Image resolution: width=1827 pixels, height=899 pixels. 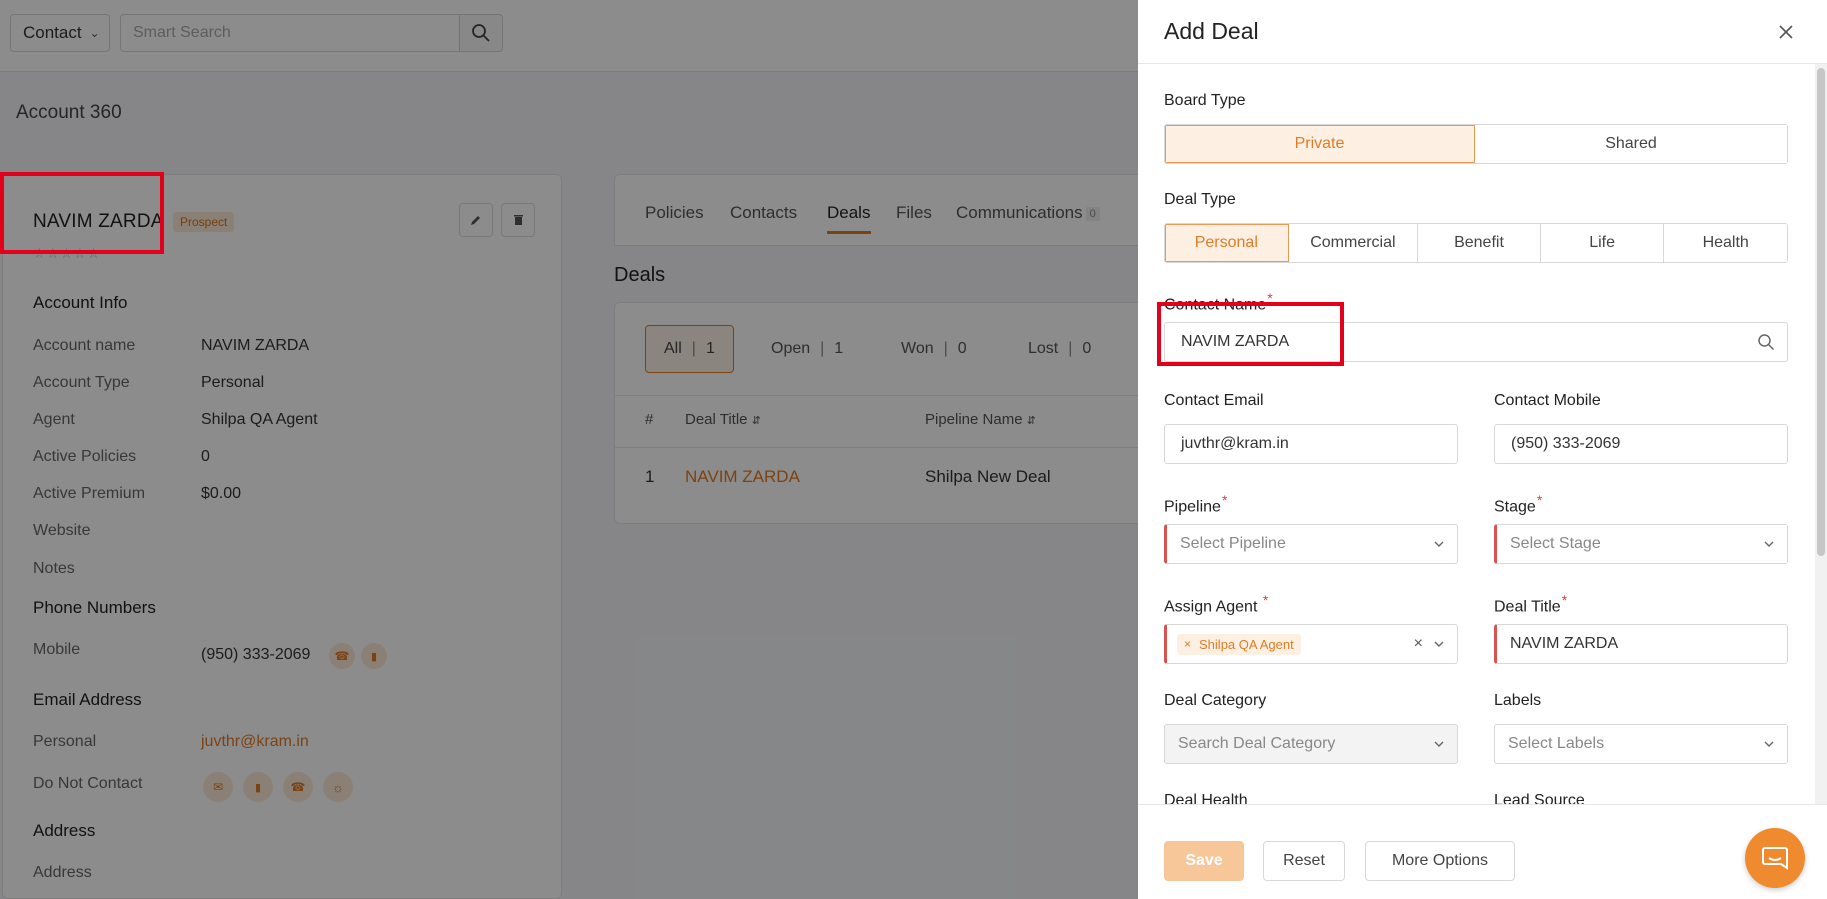 What do you see at coordinates (1641, 644) in the screenshot?
I see `deal-title-input: NAVIM ZARDA` at bounding box center [1641, 644].